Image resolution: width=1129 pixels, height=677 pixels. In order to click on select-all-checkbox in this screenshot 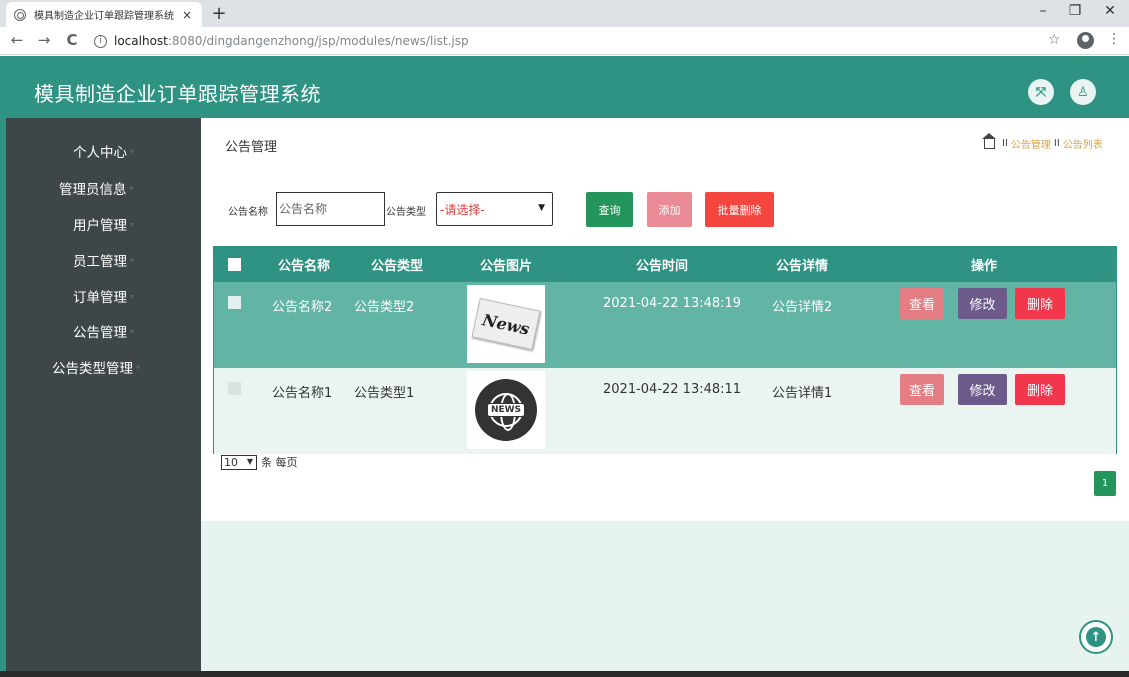, I will do `click(234, 264)`.